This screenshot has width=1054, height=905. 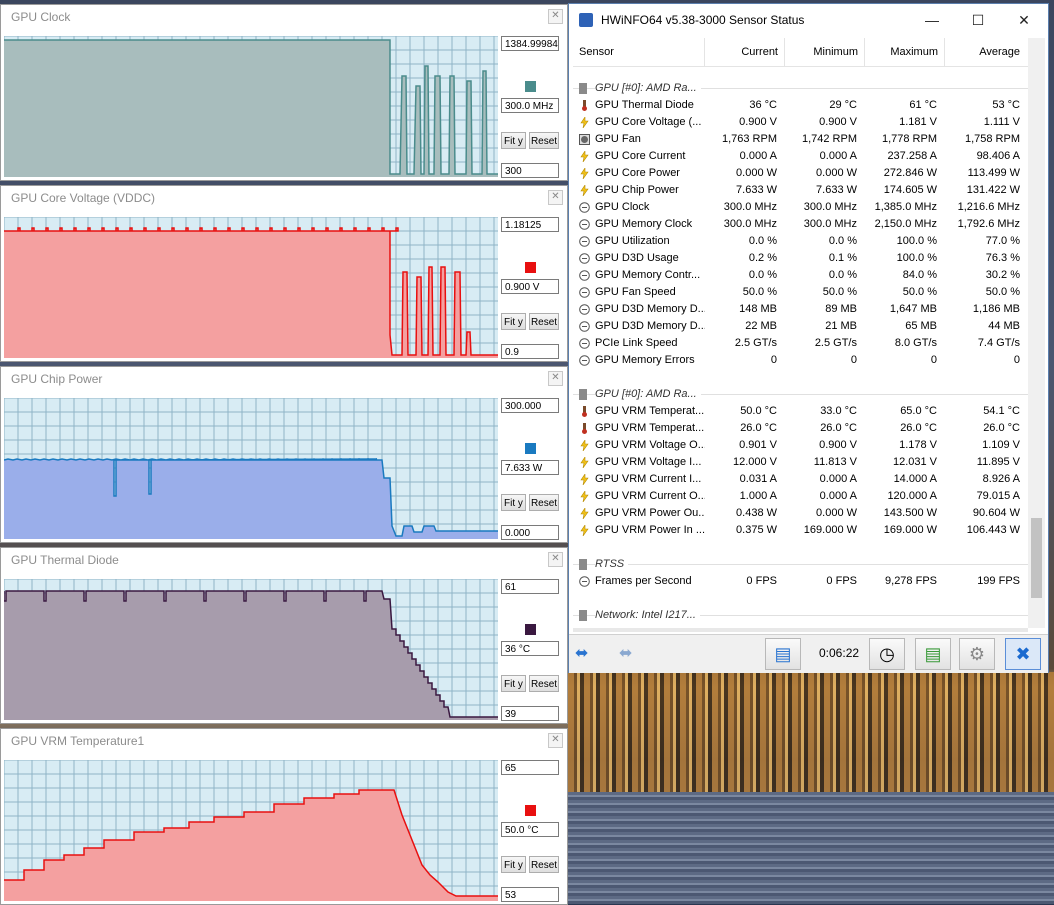 I want to click on horizontal-scrollbar, so click(x=800, y=630).